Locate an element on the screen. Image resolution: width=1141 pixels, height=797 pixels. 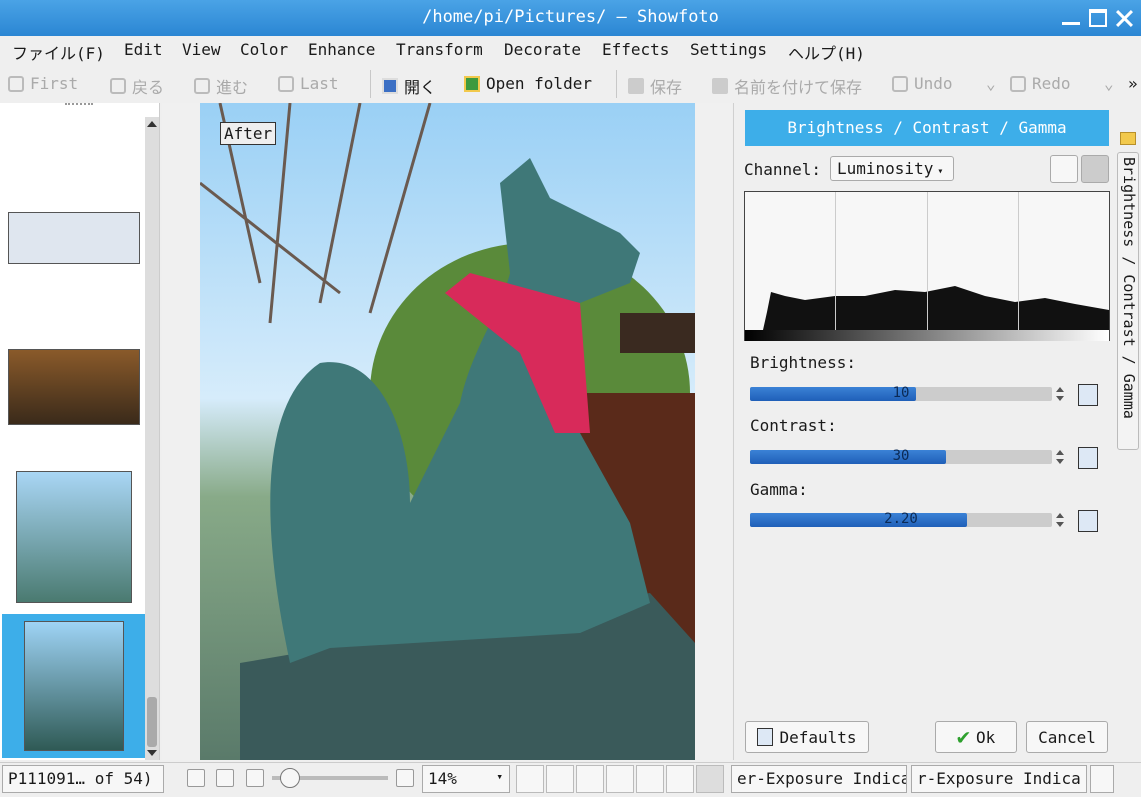
open-folder-button: Open folder is located at coordinates (528, 83).